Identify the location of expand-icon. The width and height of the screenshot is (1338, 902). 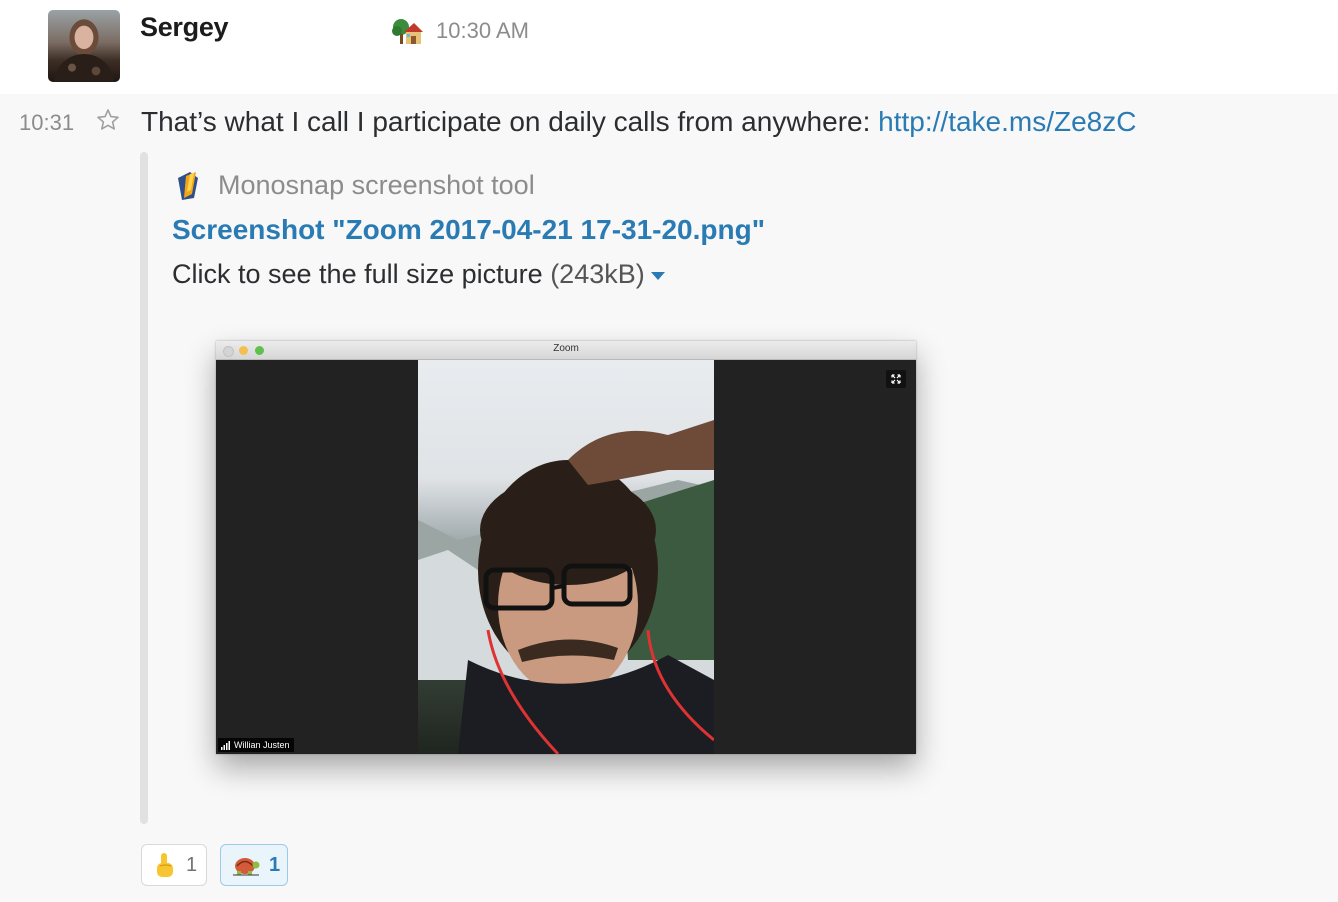
(896, 379).